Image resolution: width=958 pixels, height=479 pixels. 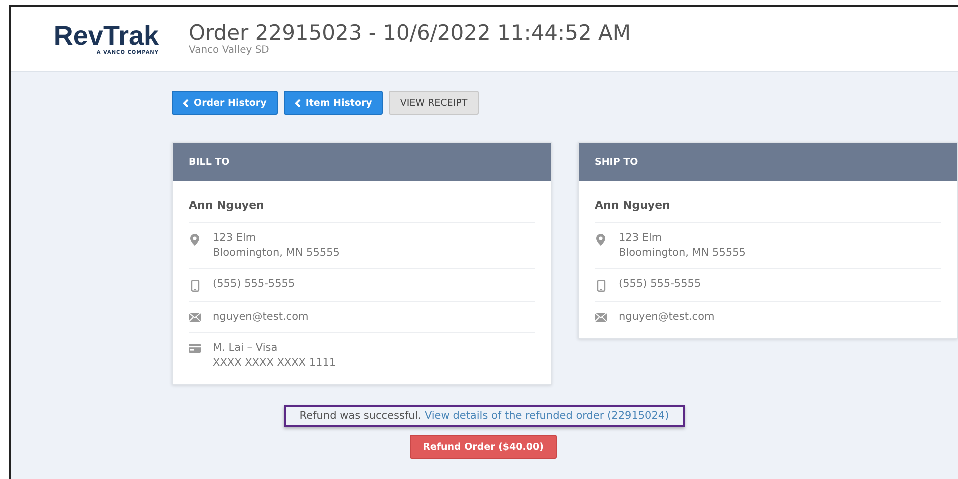 I want to click on back-button: Order History, so click(x=225, y=103).